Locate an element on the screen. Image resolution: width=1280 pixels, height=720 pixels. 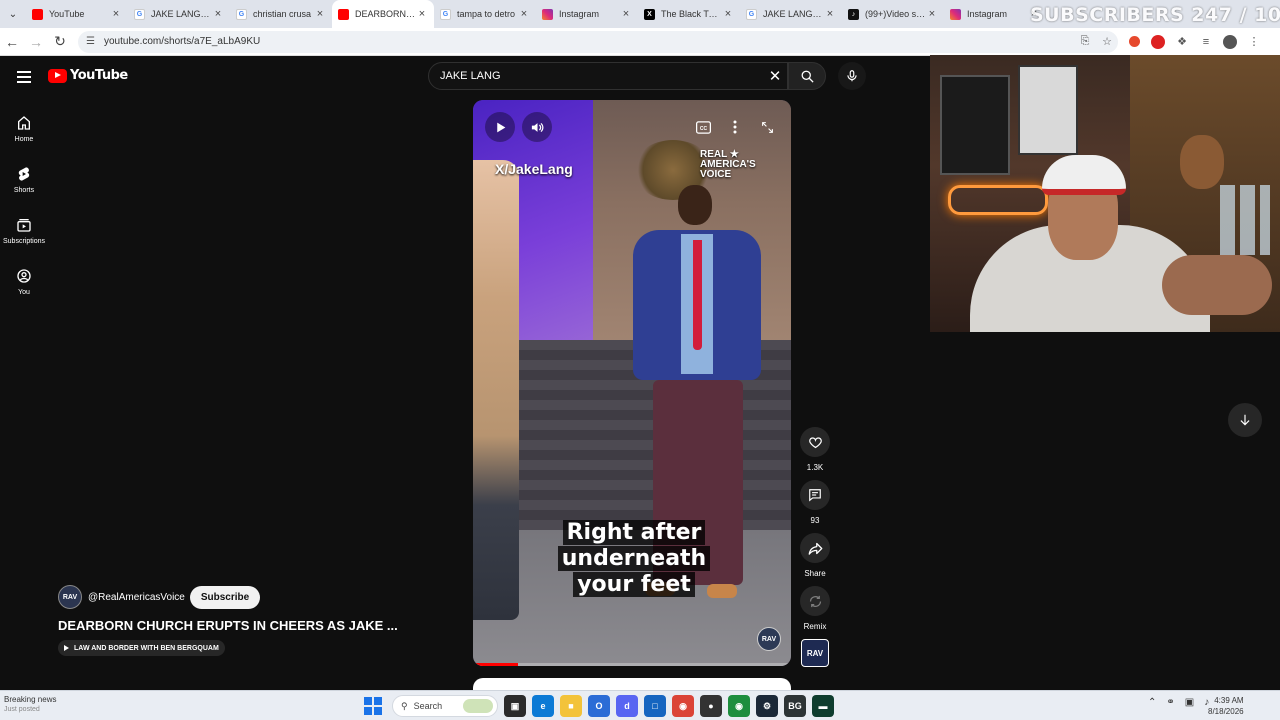
audio-source-avatar: RAV is located at coordinates (815, 653).